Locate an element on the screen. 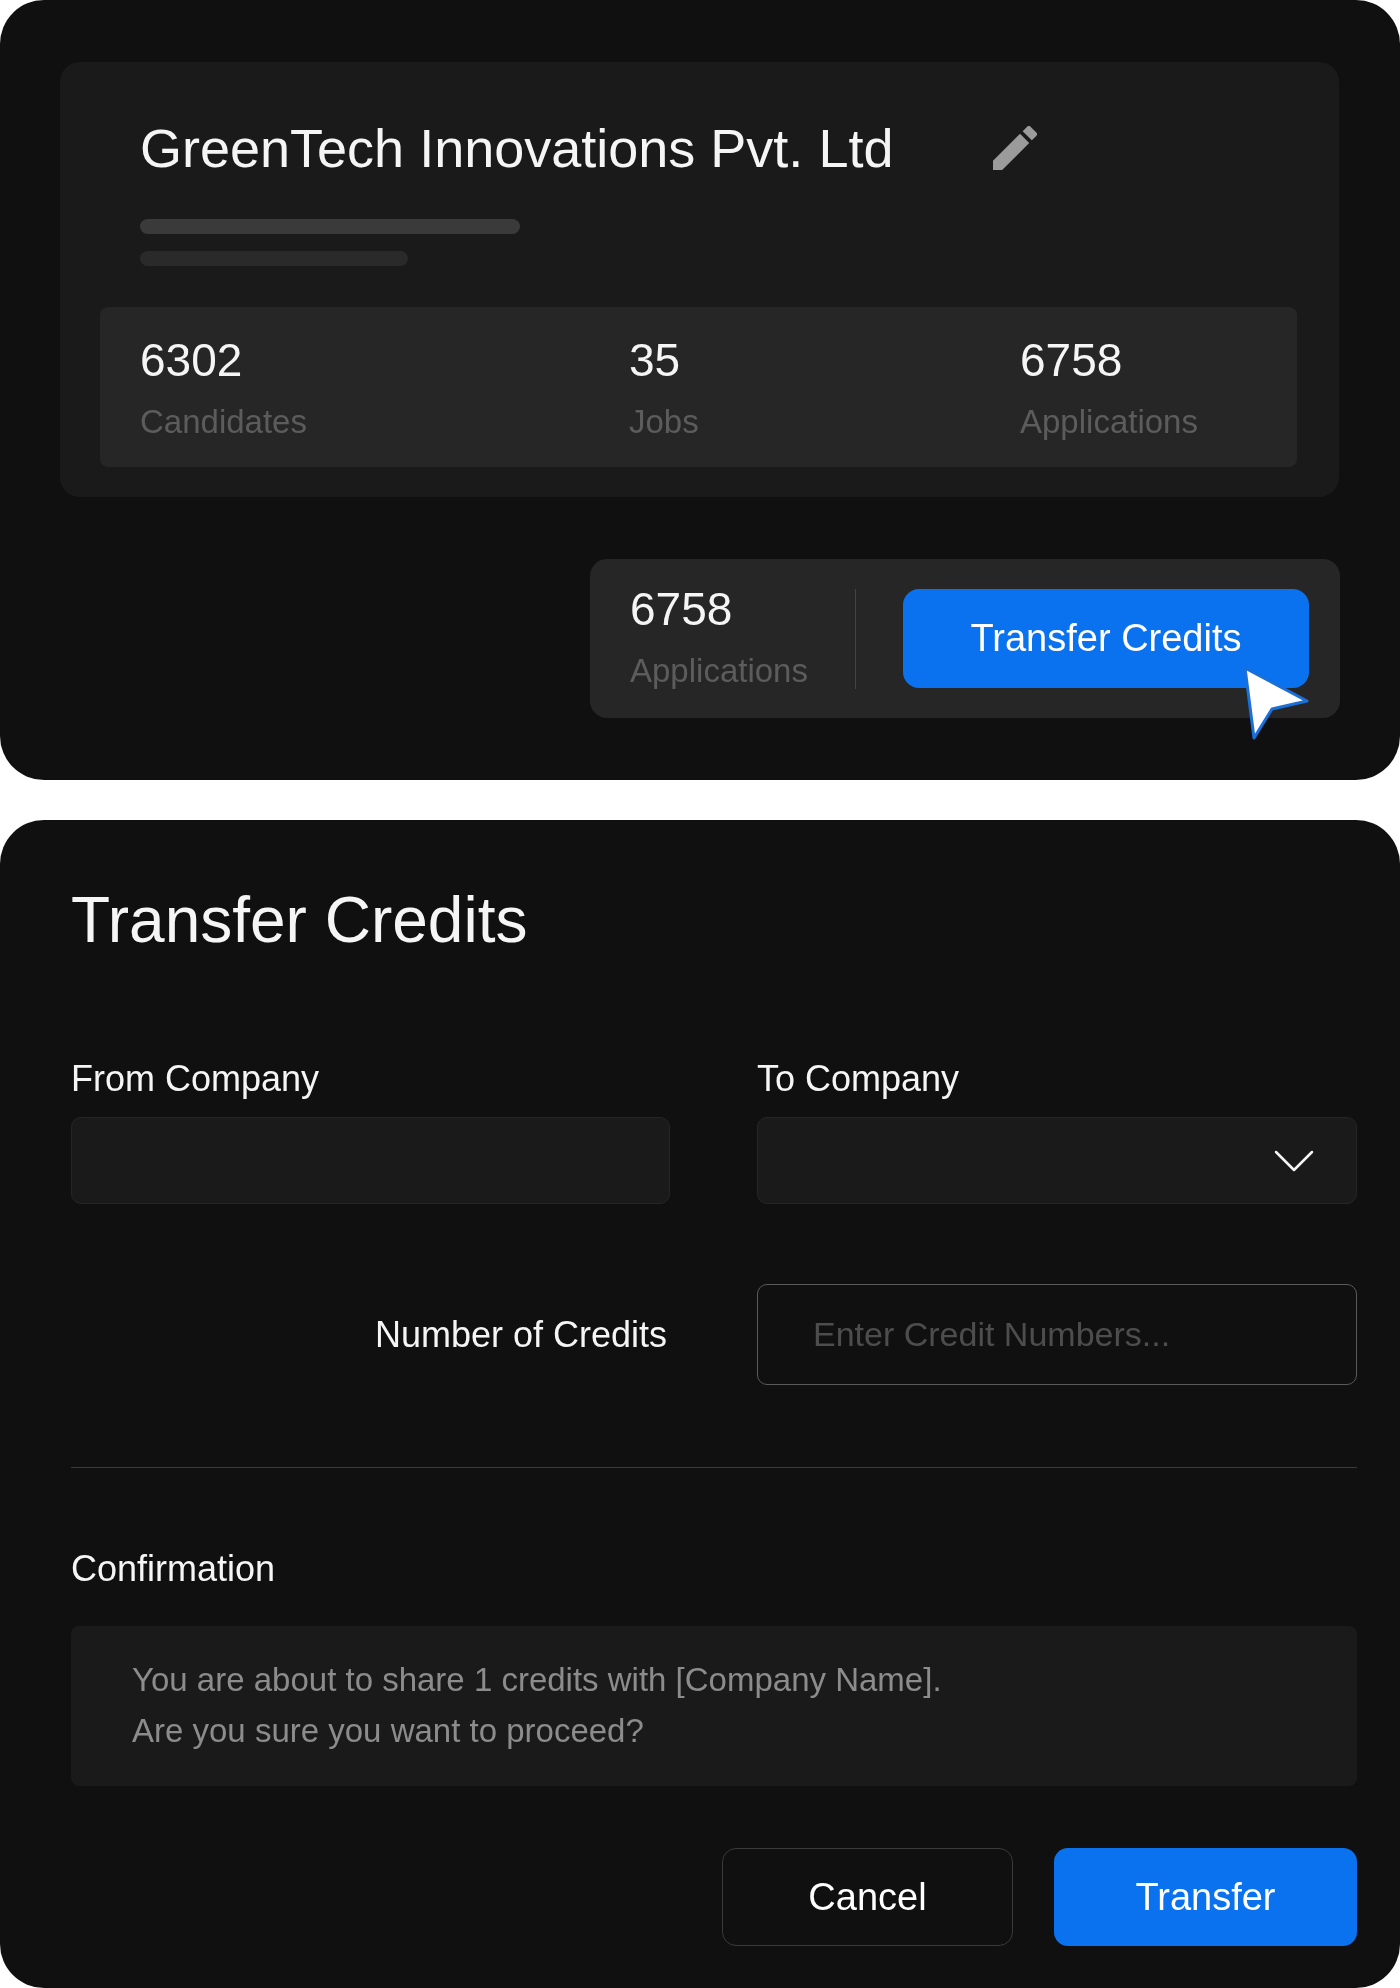  pencil-icon is located at coordinates (1015, 148).